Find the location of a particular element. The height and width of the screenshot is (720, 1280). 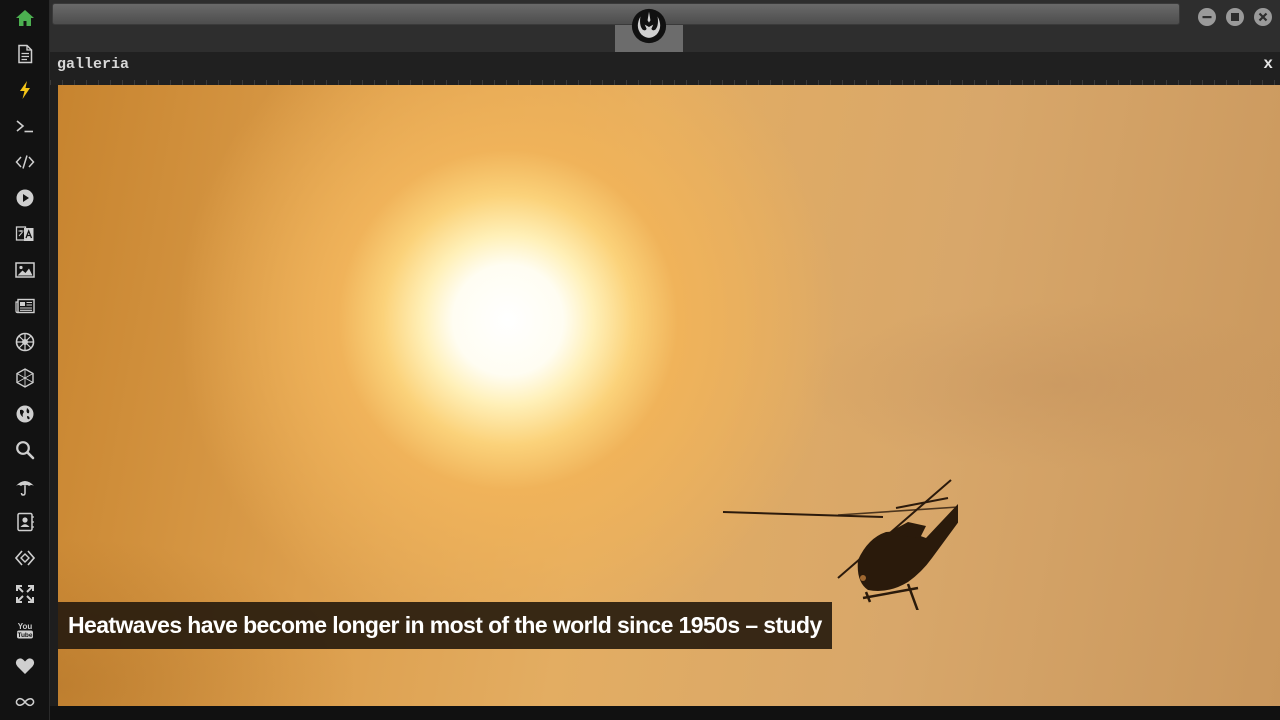

umbrella-icon is located at coordinates (25, 488).